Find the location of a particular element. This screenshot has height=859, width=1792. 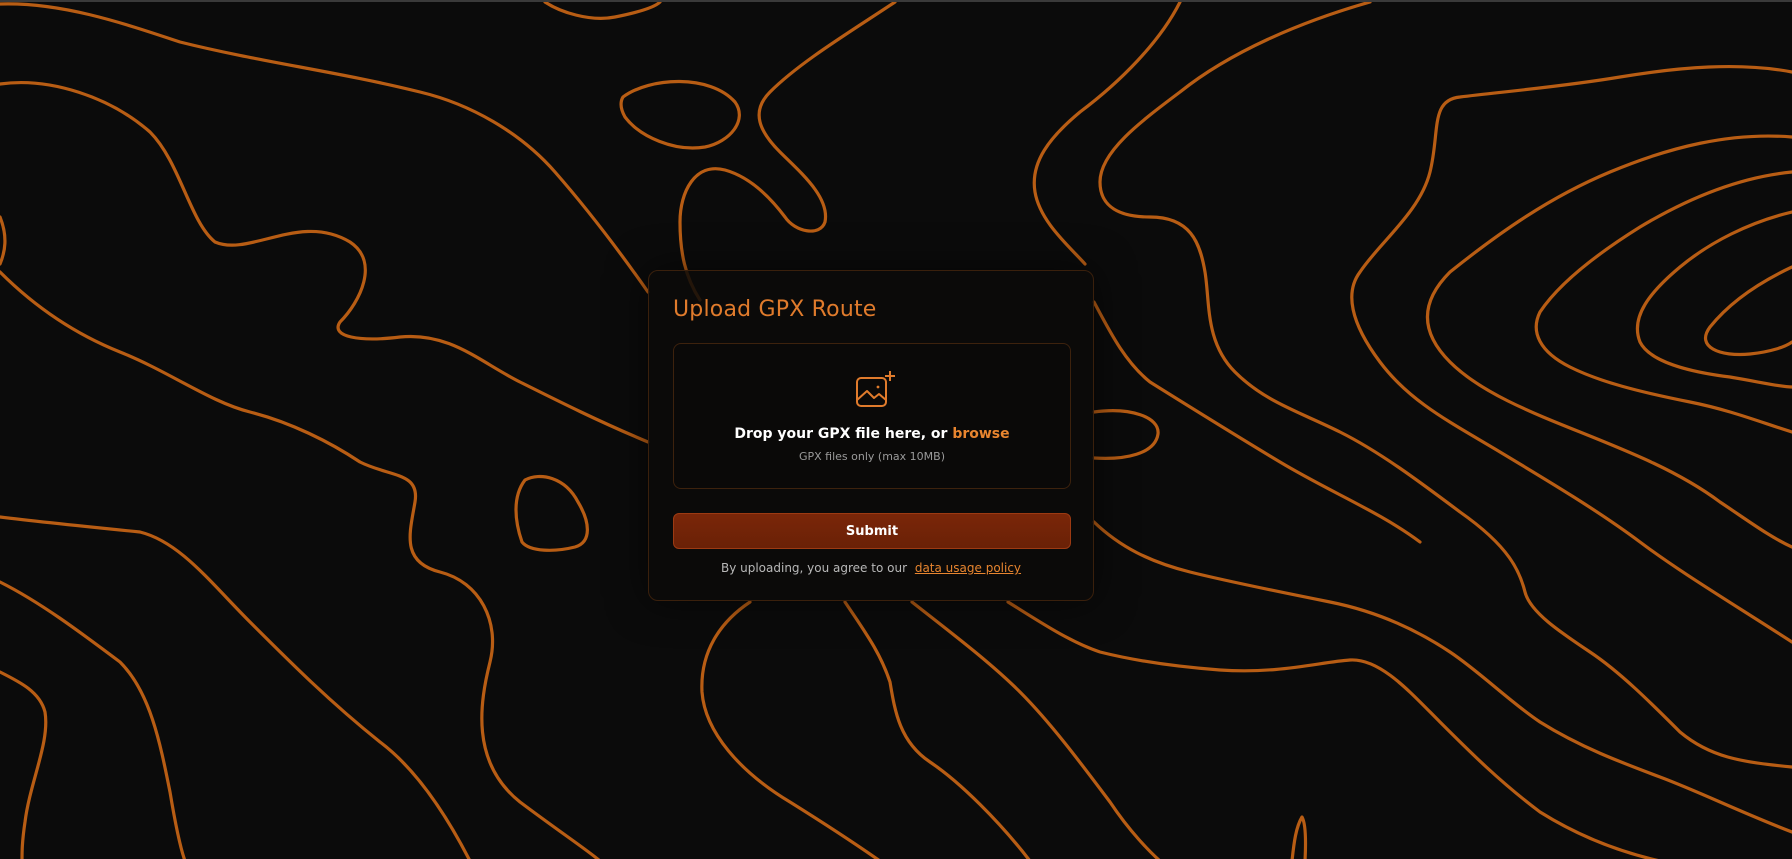

drop-prompt: Drop your GPX file here, or is located at coordinates (843, 434).